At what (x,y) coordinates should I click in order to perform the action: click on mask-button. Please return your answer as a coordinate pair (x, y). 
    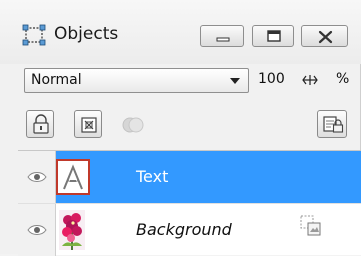
    Looking at the image, I should click on (88, 124).